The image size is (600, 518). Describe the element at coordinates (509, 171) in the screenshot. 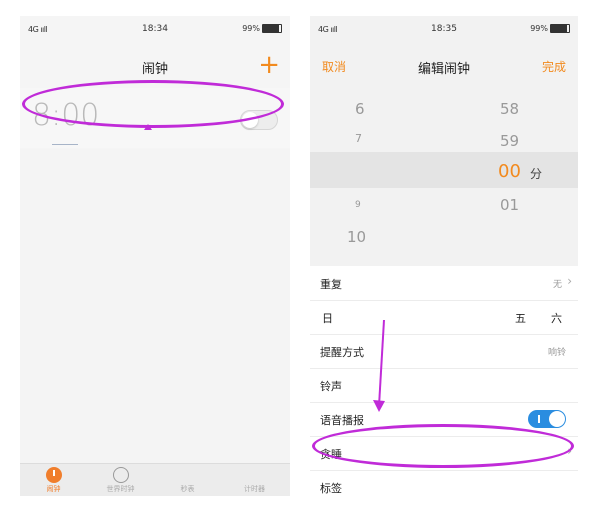

I see `minute-selected: 00` at that location.